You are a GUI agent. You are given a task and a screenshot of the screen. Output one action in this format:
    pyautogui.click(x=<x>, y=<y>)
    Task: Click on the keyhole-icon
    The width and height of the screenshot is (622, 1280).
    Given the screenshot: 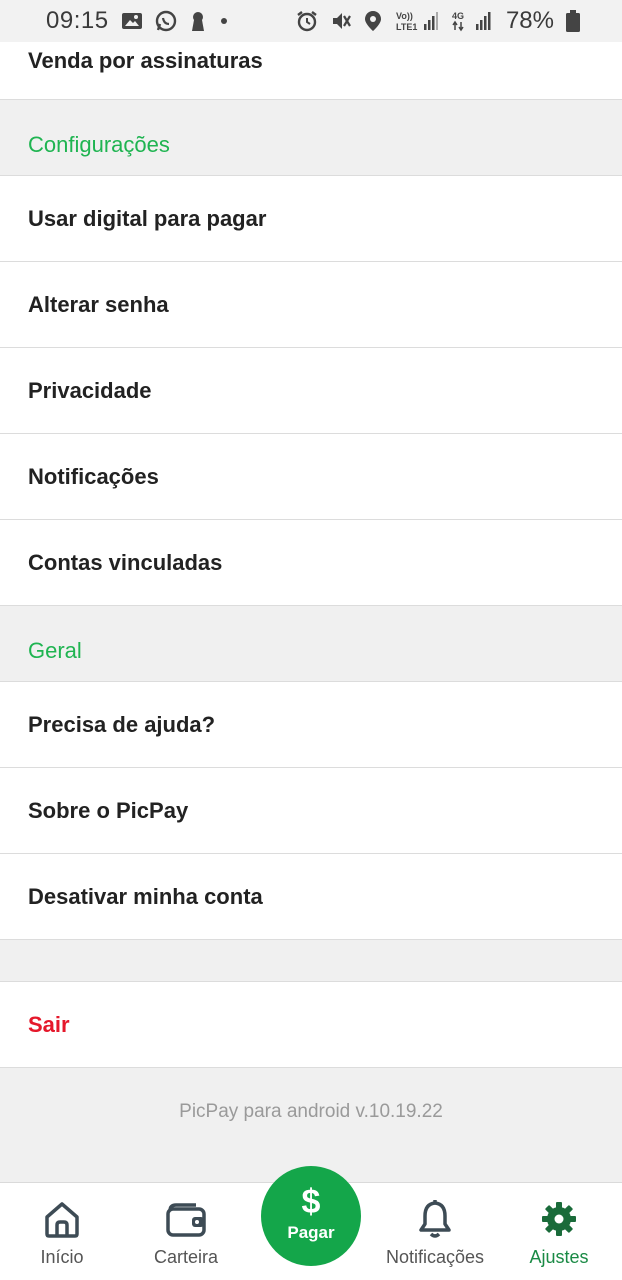 What is the action you would take?
    pyautogui.click(x=198, y=21)
    